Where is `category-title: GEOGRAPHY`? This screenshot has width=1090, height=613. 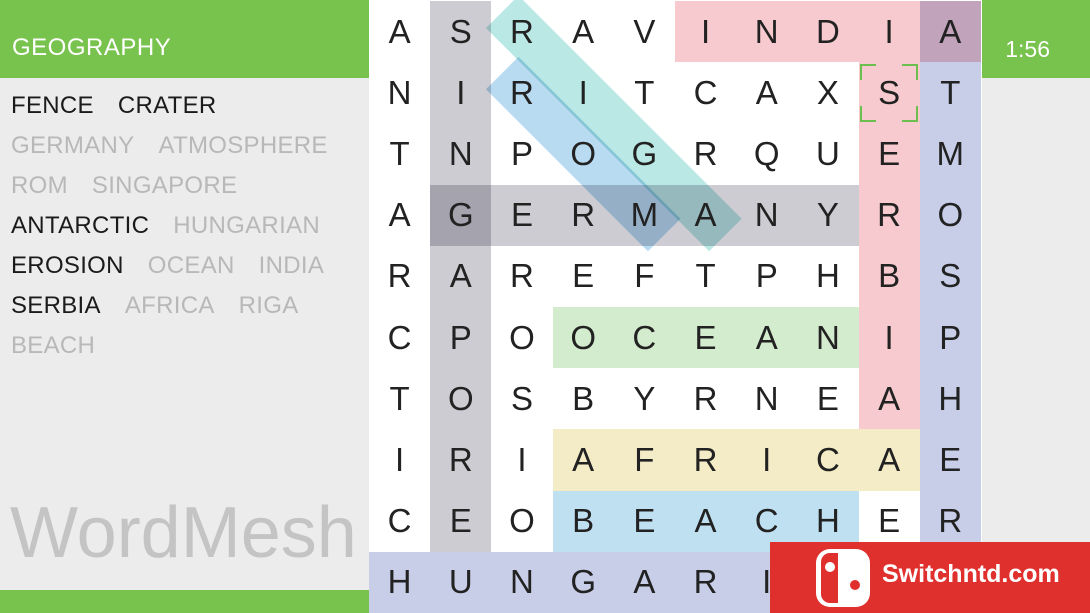
category-title: GEOGRAPHY is located at coordinates (92, 47).